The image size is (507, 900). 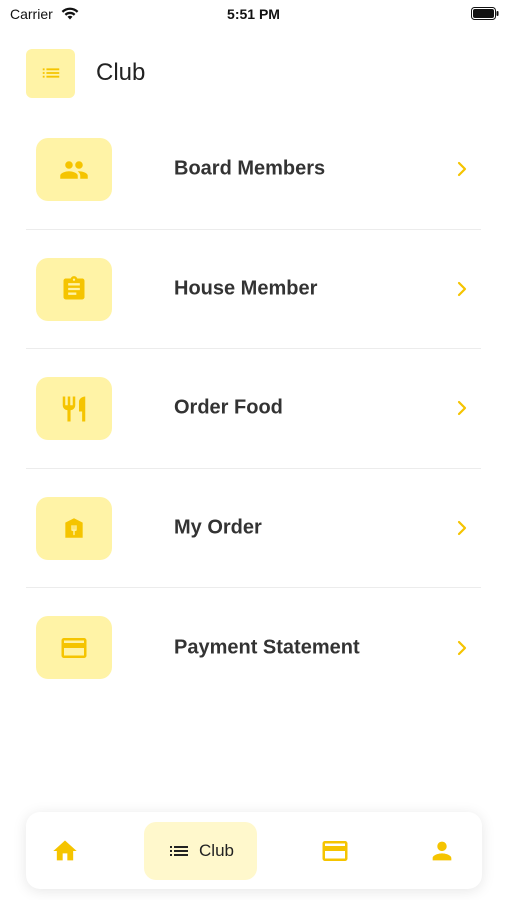 I want to click on menu-item-order-food: Order Food, so click(x=253, y=409).